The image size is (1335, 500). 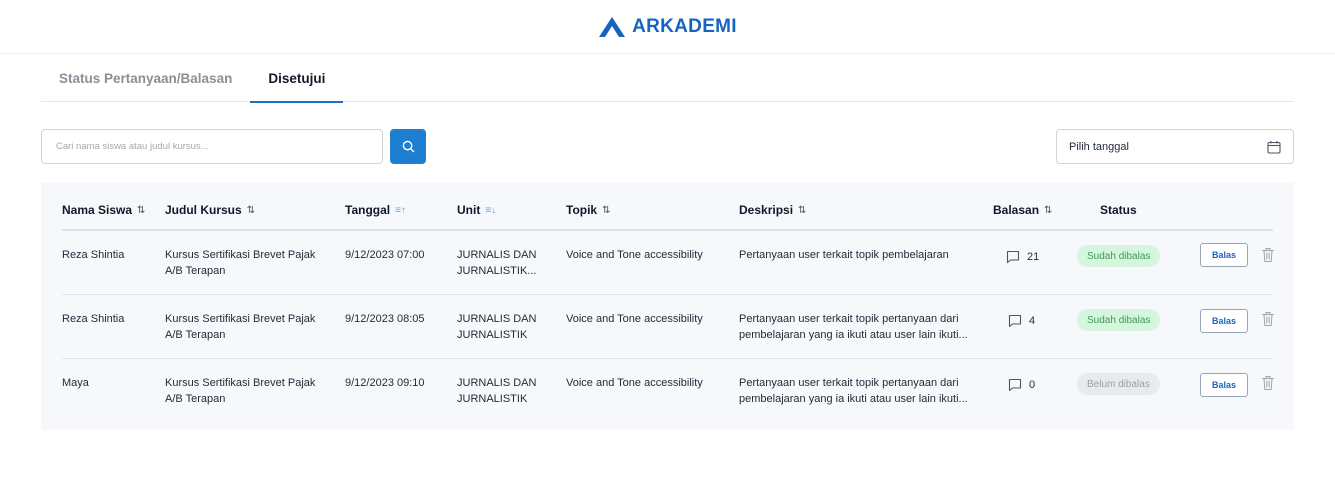 I want to click on reply-count: 4, so click(x=1021, y=321).